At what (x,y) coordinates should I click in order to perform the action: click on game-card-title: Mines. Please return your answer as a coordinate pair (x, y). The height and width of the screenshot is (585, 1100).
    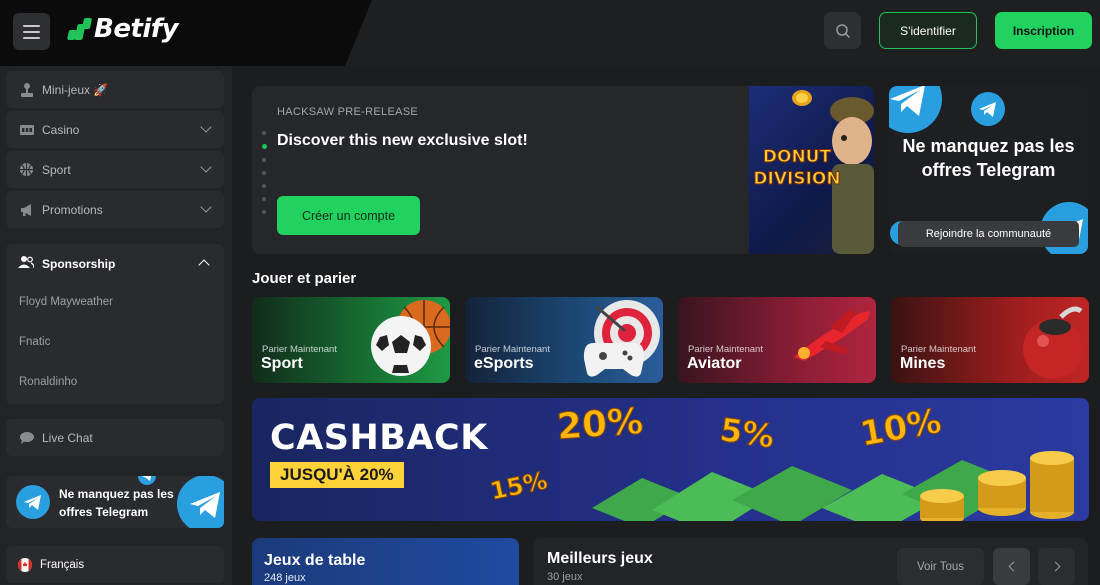
    Looking at the image, I should click on (923, 363).